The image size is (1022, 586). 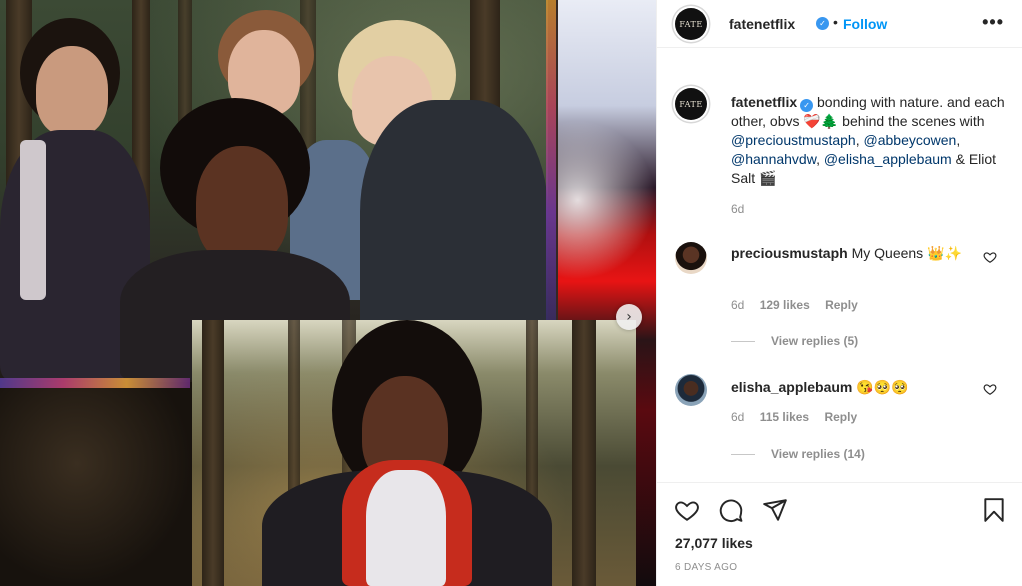 What do you see at coordinates (764, 102) in the screenshot?
I see `caption-username: fatenetflix` at bounding box center [764, 102].